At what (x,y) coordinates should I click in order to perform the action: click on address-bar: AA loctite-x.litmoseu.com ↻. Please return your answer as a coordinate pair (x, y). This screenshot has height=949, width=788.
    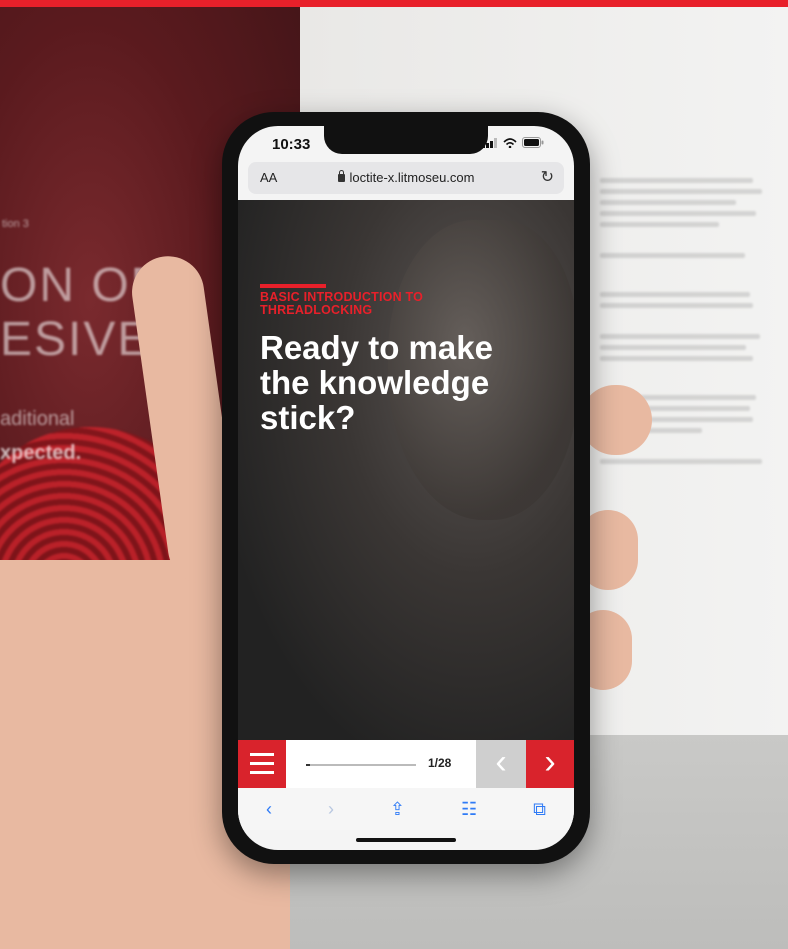
    Looking at the image, I should click on (406, 178).